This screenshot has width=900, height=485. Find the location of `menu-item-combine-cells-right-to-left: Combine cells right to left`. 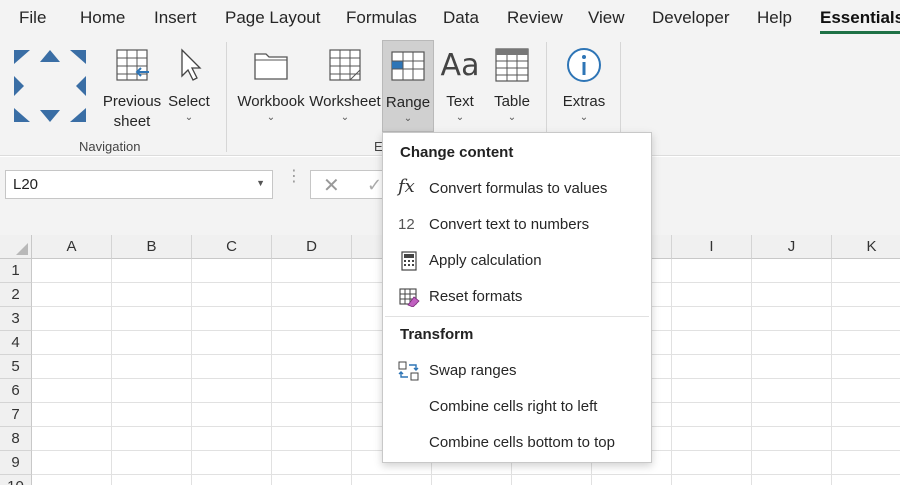

menu-item-combine-cells-right-to-left: Combine cells right to left is located at coordinates (517, 407).